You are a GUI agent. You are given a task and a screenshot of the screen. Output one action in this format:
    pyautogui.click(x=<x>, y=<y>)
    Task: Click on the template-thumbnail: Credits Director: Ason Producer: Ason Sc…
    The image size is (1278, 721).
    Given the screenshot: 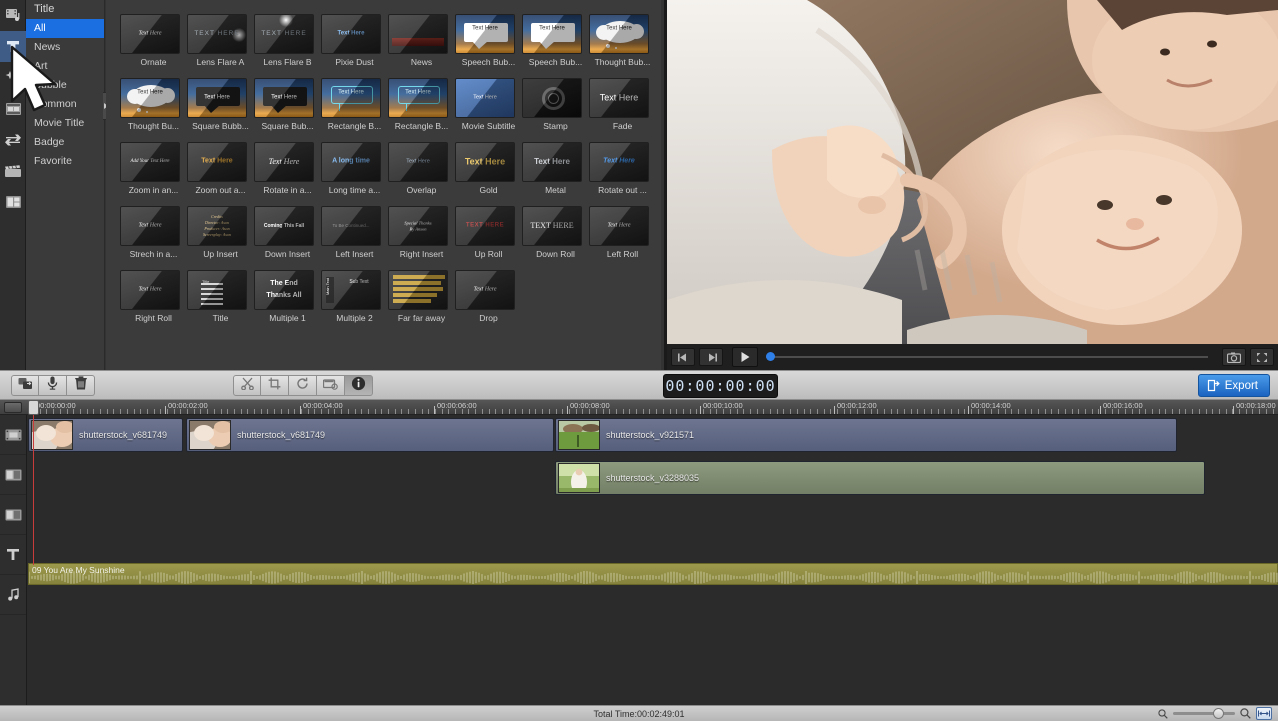 What is the action you would take?
    pyautogui.click(x=217, y=226)
    